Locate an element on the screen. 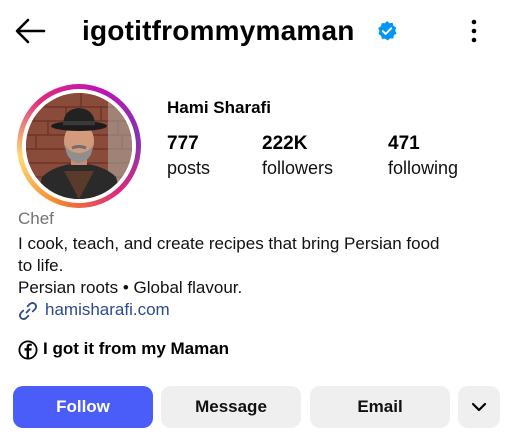 The image size is (517, 445). avatar-ring-gap is located at coordinates (79, 146).